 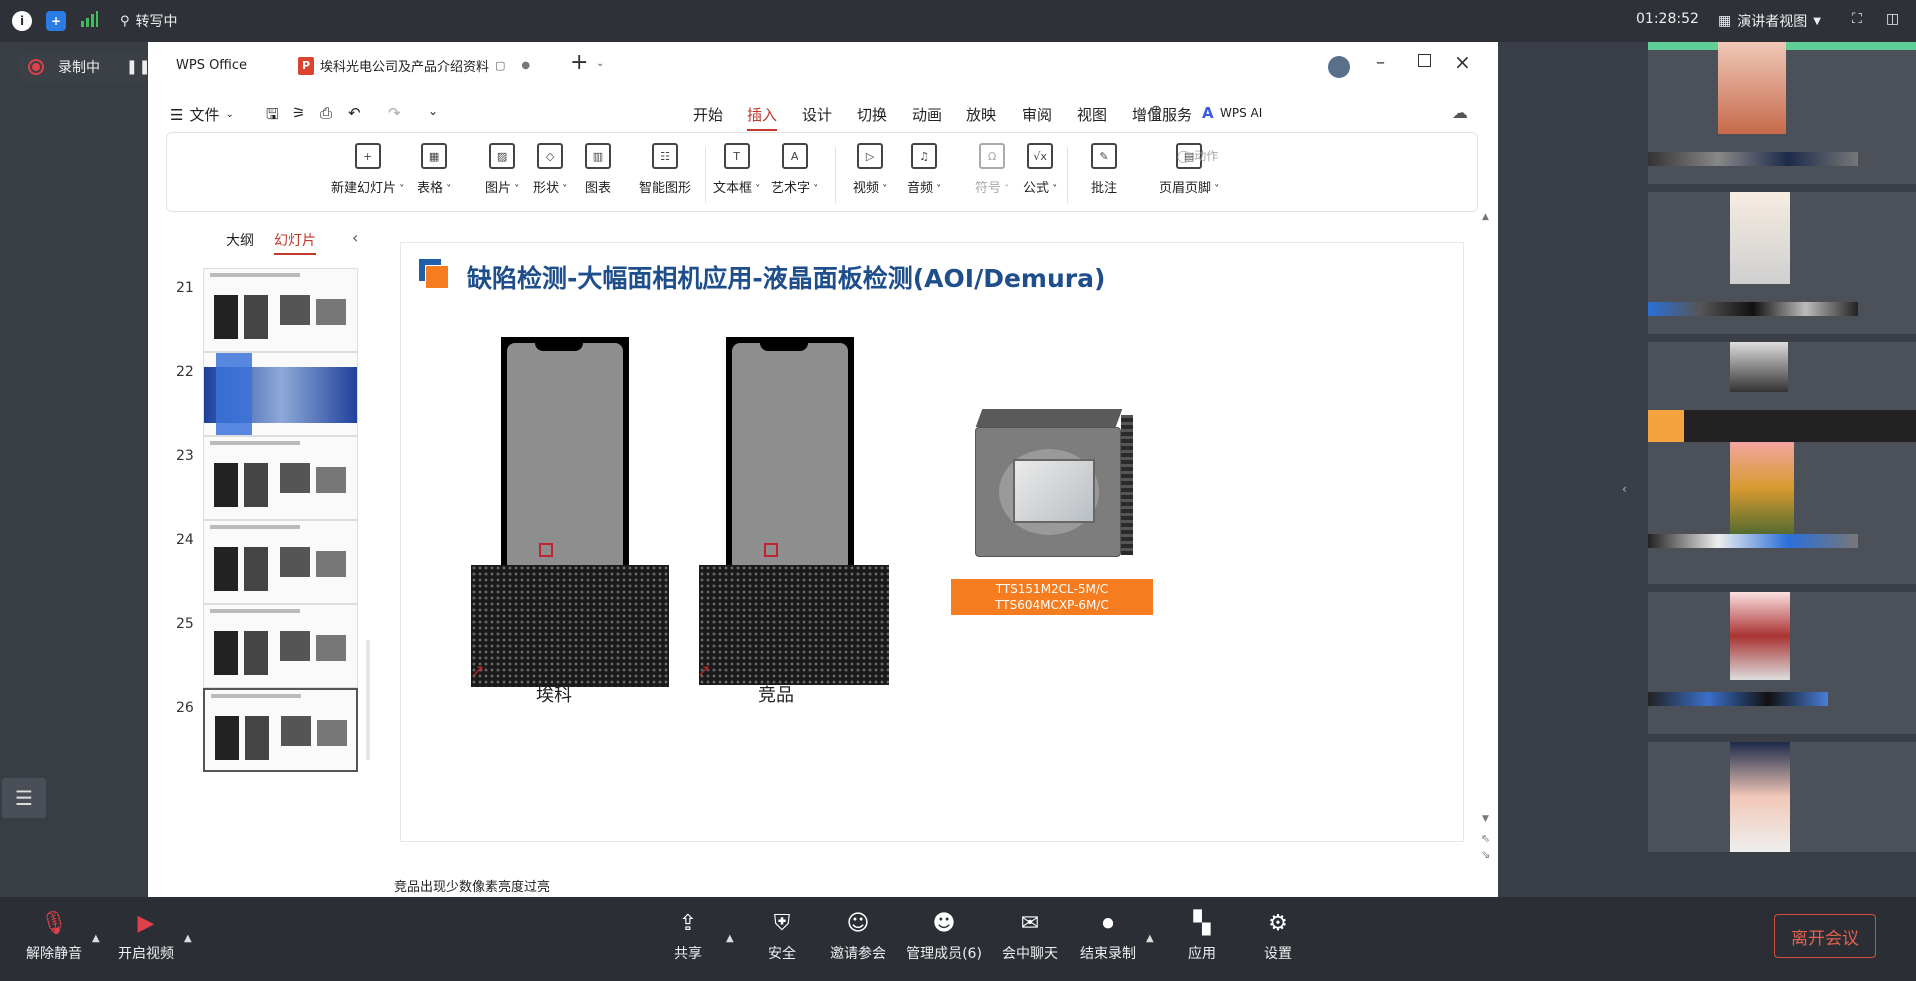 What do you see at coordinates (1278, 936) in the screenshot?
I see `toolbar-button-settings-gear: ⚙ 设置` at bounding box center [1278, 936].